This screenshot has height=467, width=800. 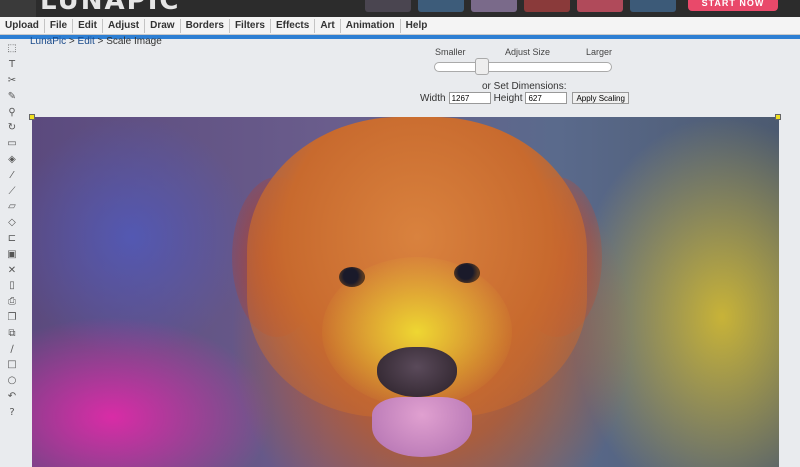 I want to click on adjust-size-label: Adjust Size, so click(x=528, y=52).